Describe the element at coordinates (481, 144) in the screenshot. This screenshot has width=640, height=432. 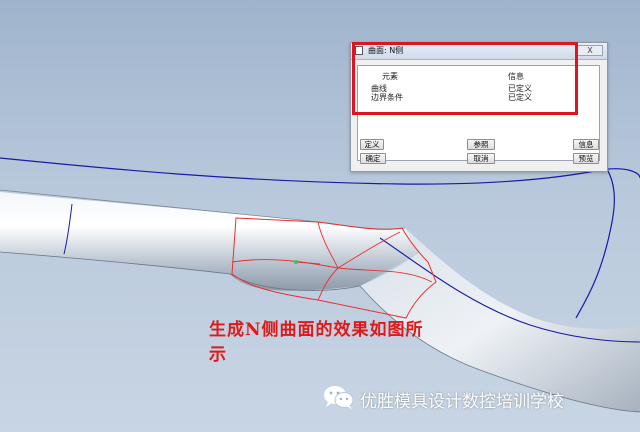
I see `reference-button: 参照` at that location.